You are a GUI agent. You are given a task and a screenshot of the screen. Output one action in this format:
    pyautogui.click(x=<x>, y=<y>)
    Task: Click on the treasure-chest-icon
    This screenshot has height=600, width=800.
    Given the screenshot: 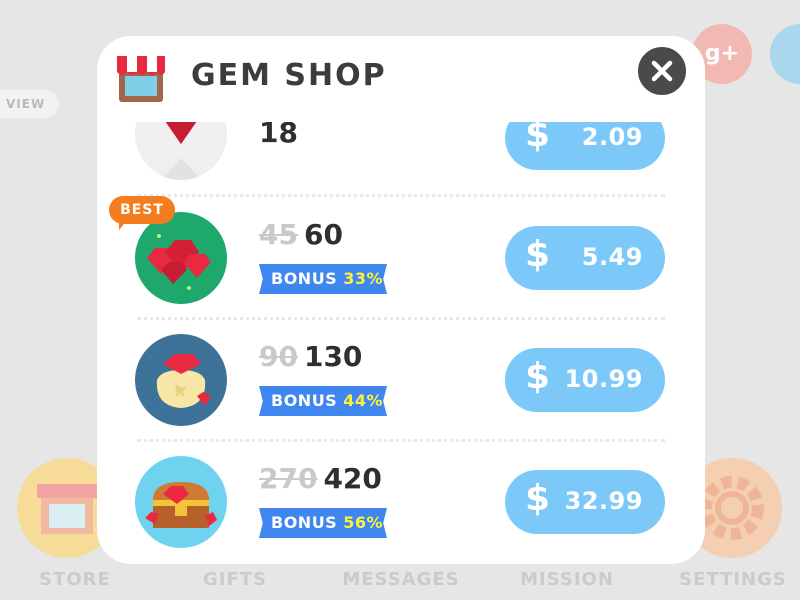 What is the action you would take?
    pyautogui.click(x=181, y=502)
    